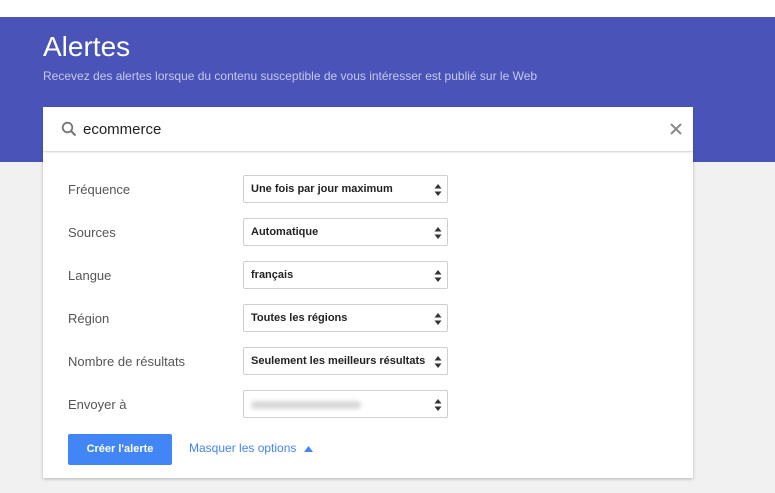 The image size is (775, 493). I want to click on region-label: Région, so click(89, 318).